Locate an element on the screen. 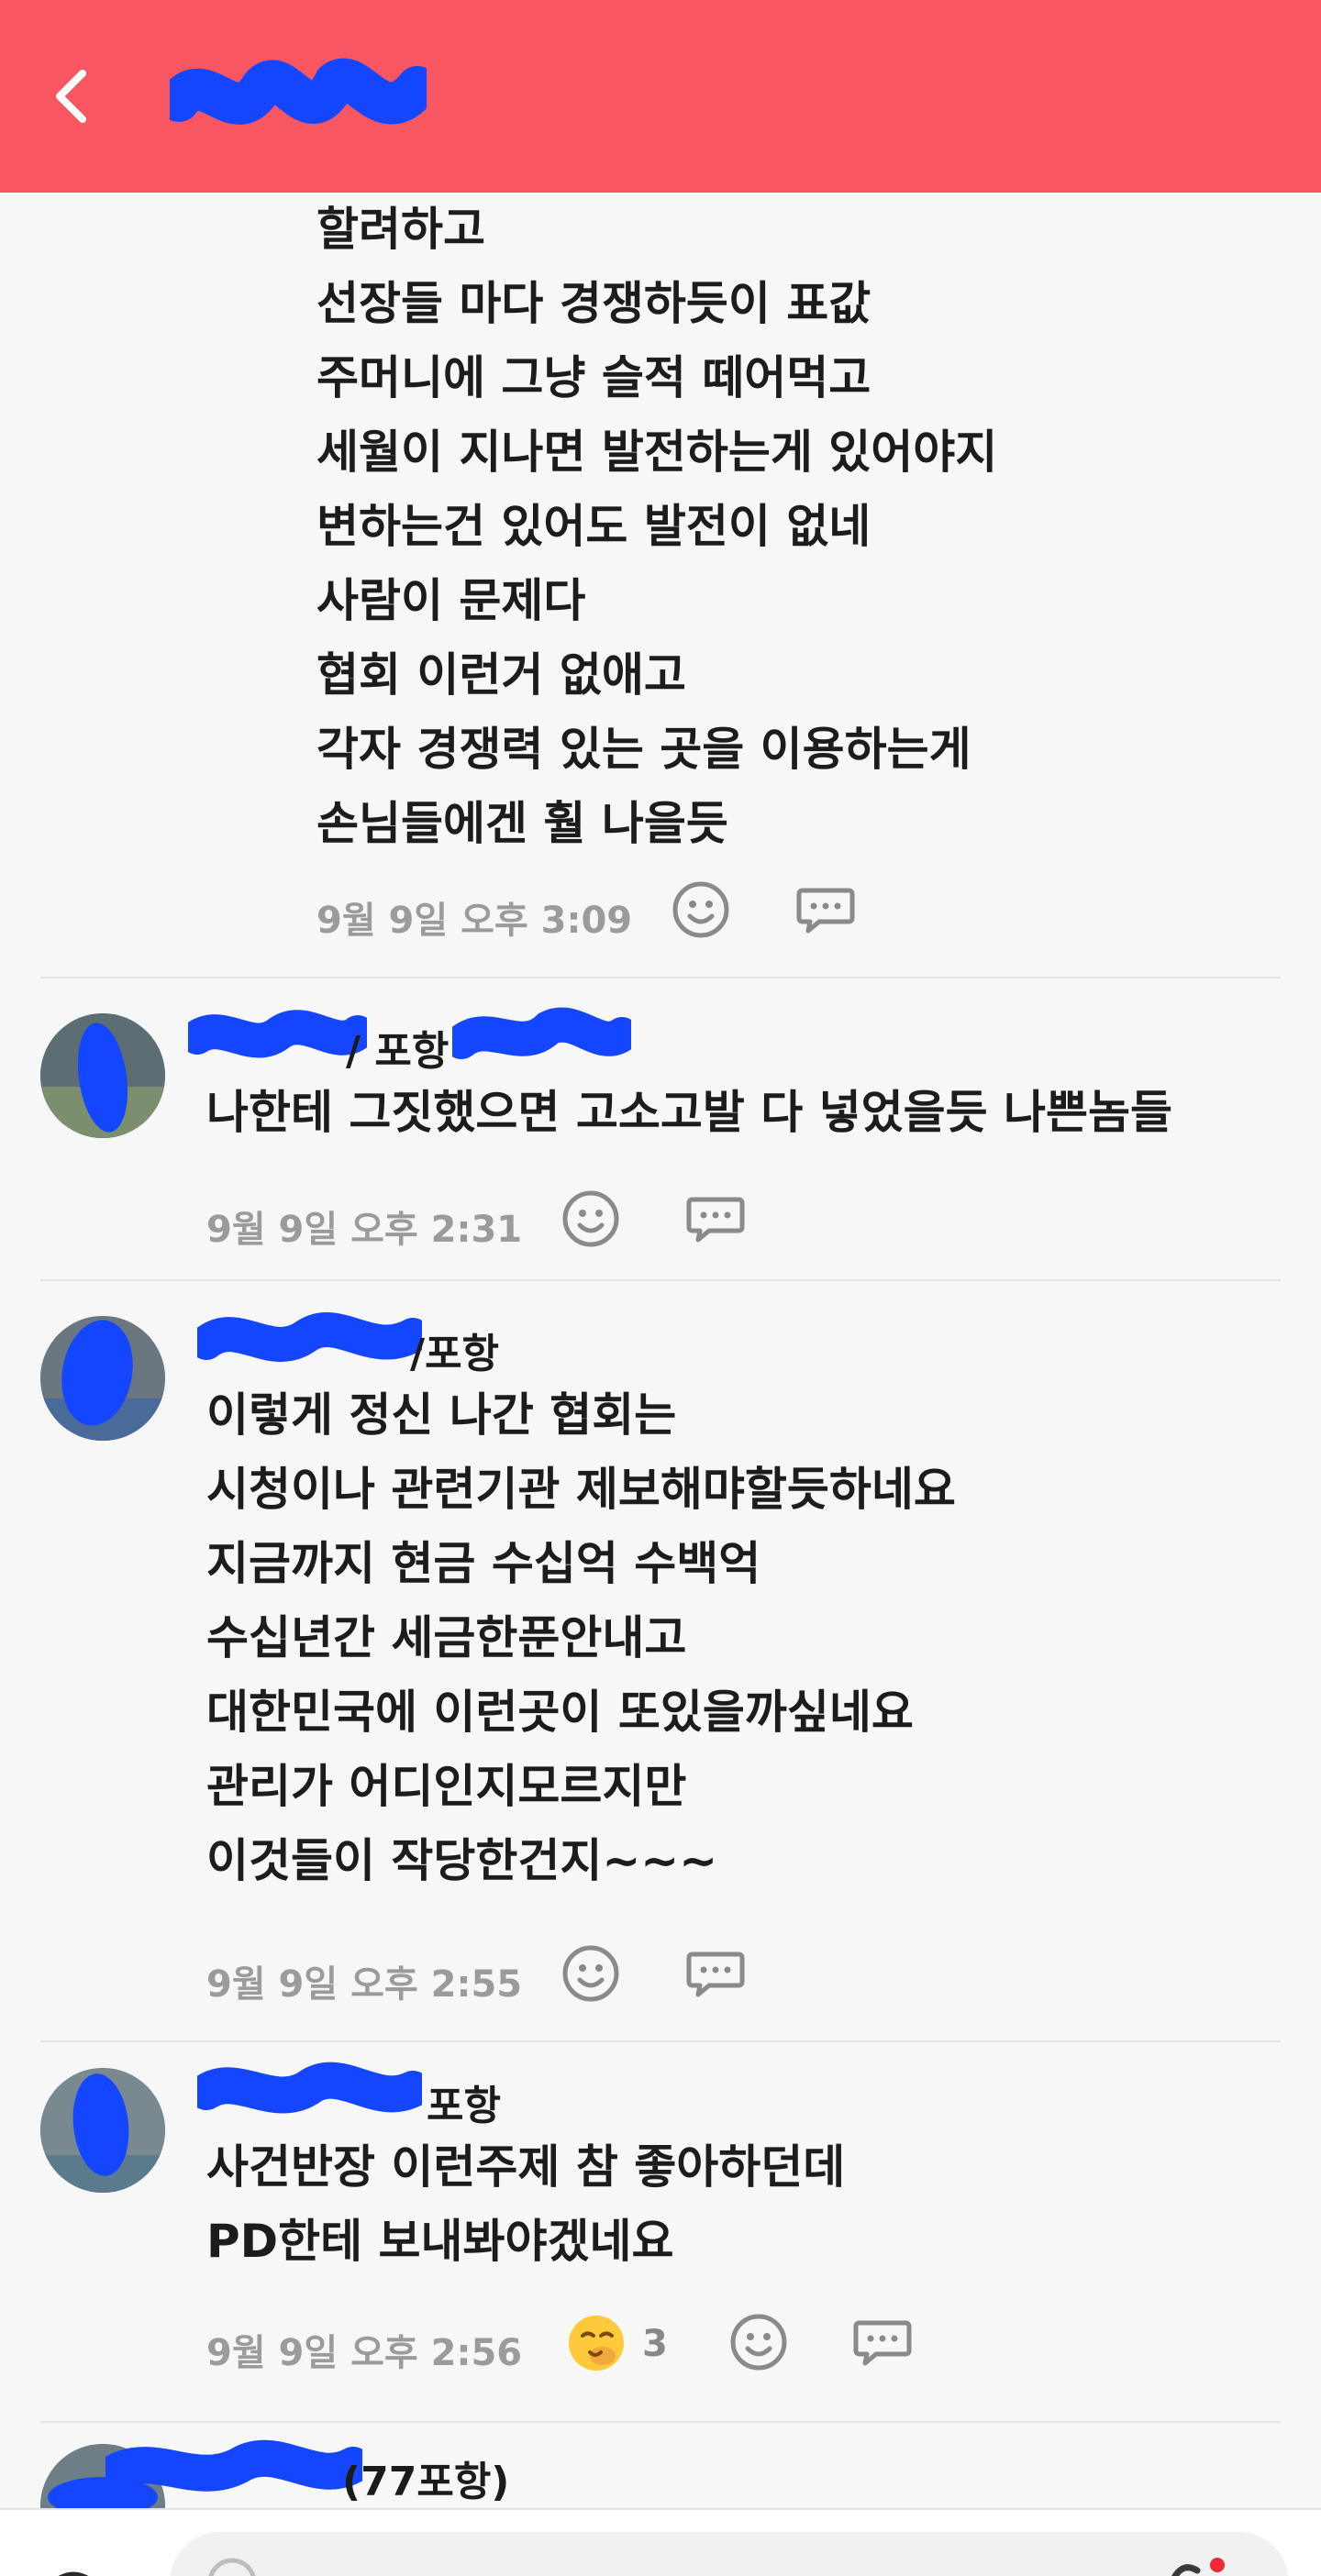  app-header is located at coordinates (660, 96).